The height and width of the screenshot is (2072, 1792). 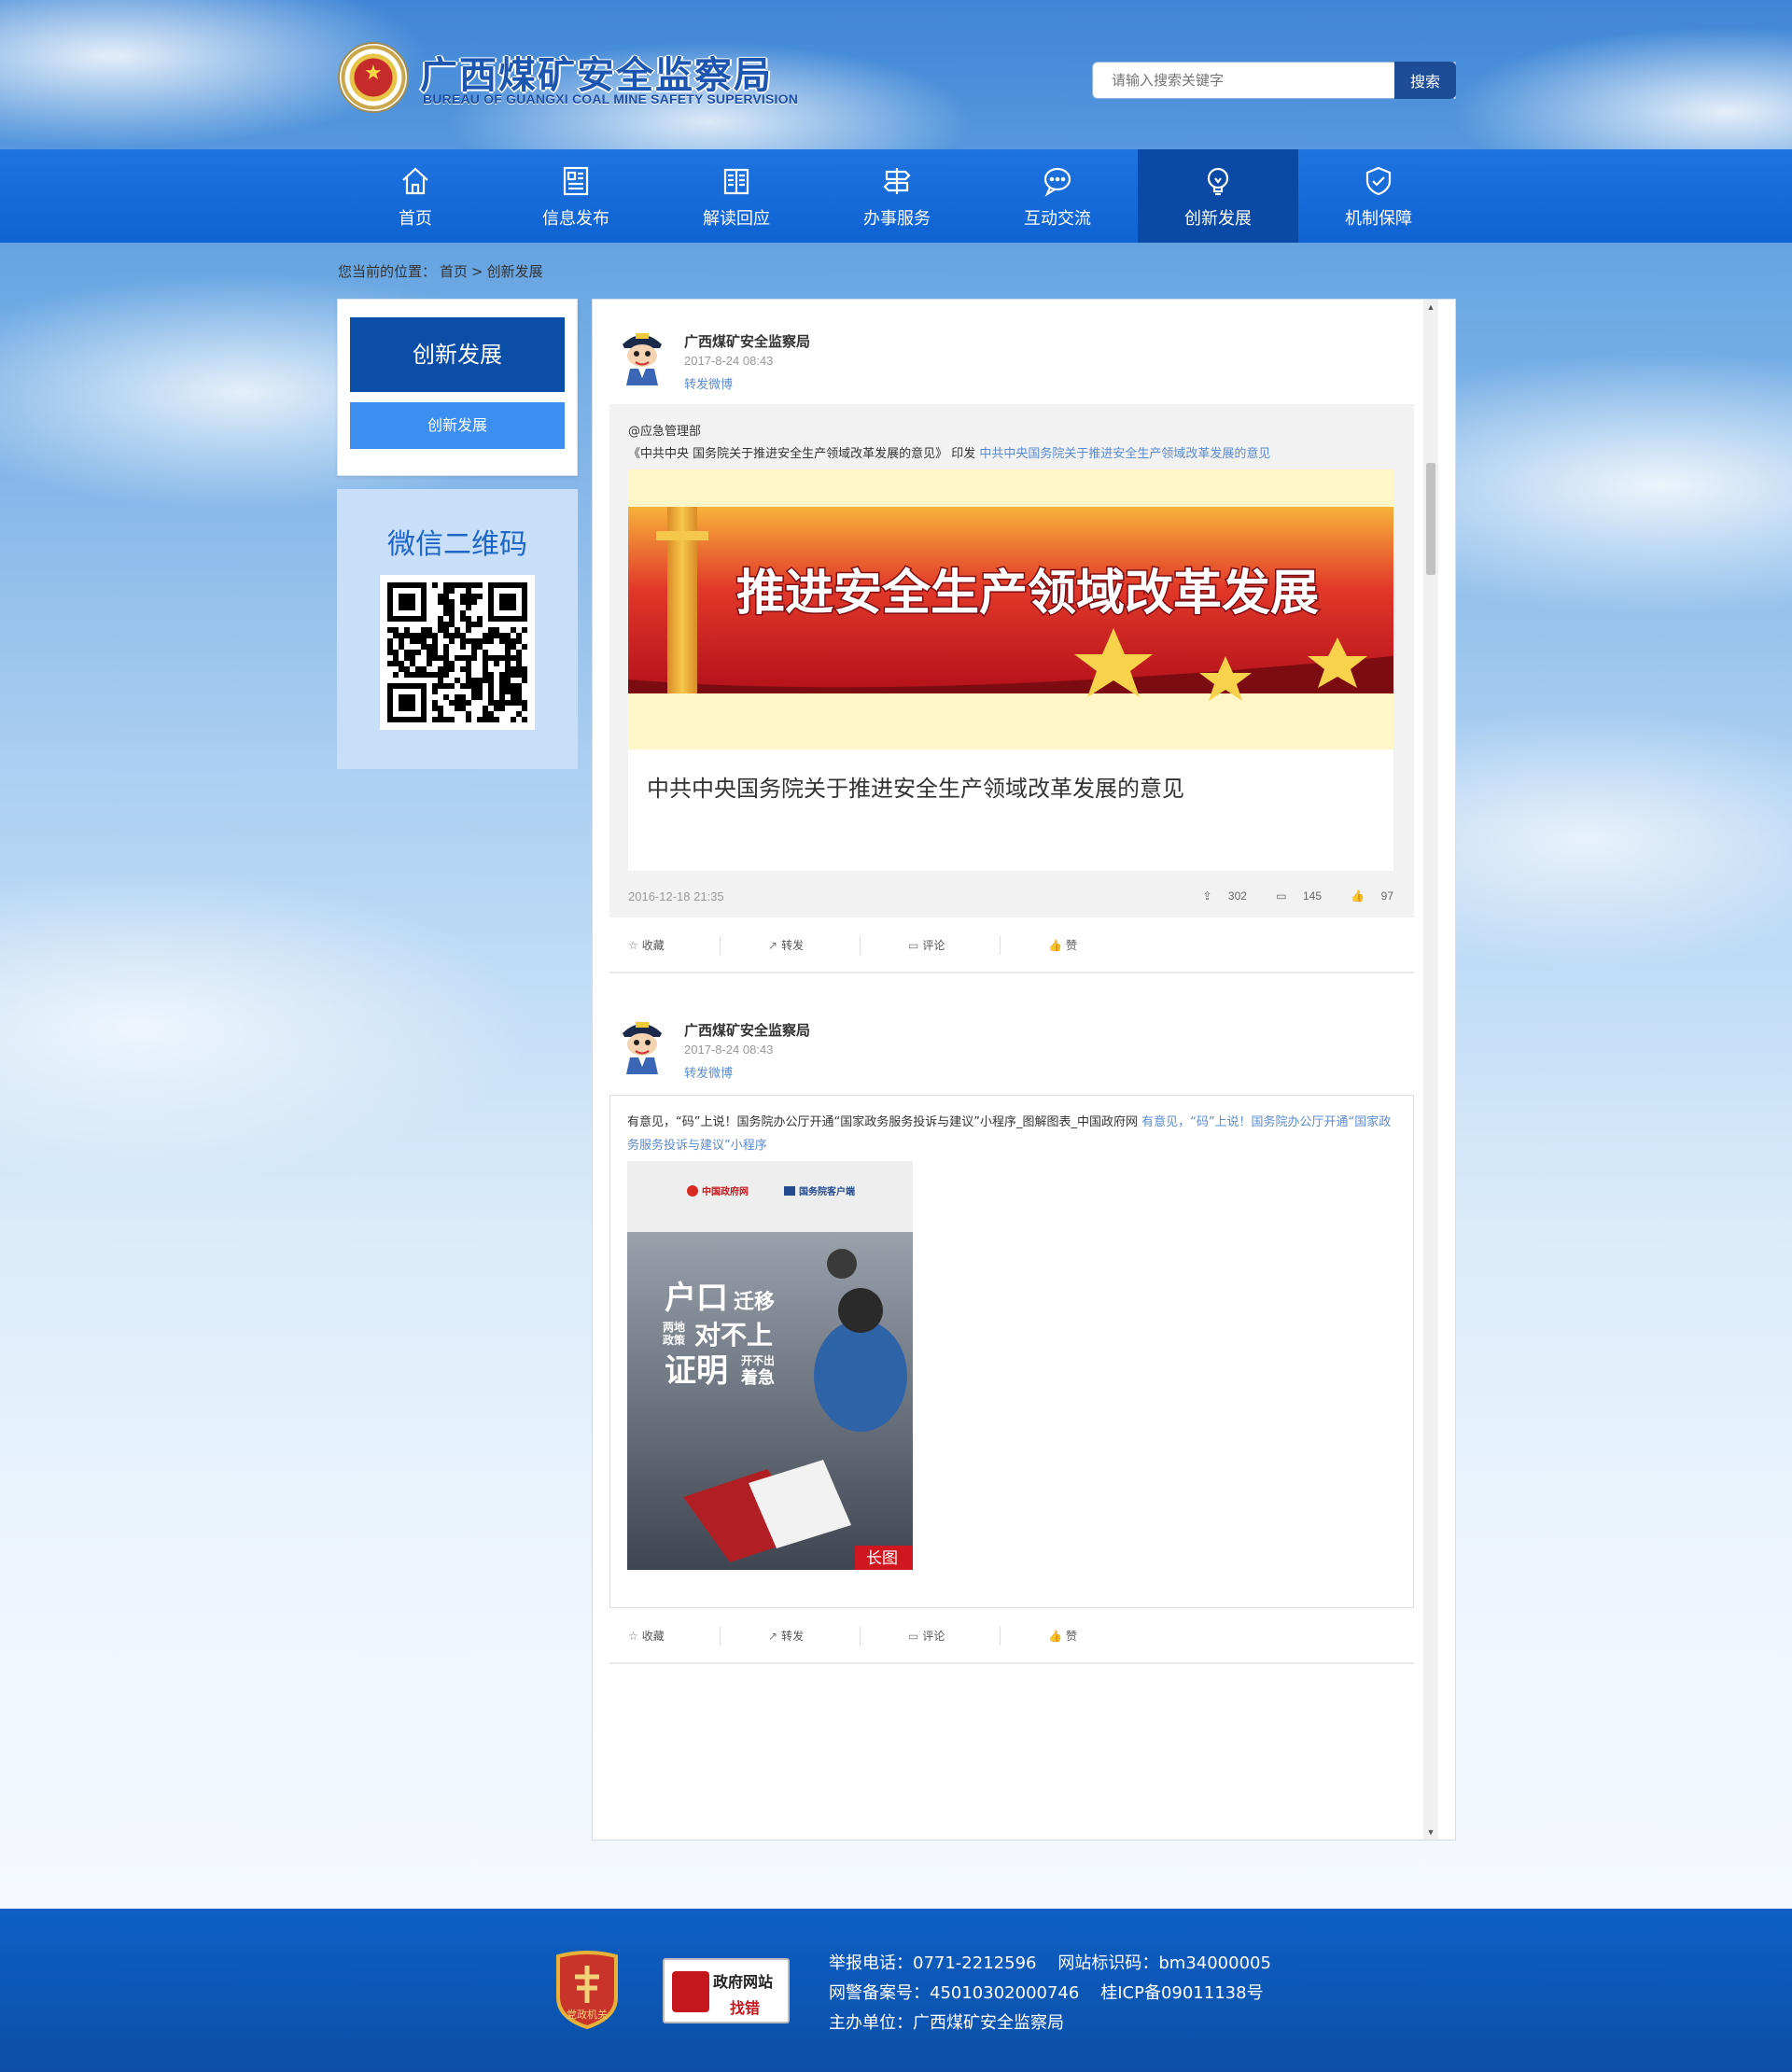 What do you see at coordinates (1055, 945) in the screenshot?
I see `thumbs-up-icon: 👍` at bounding box center [1055, 945].